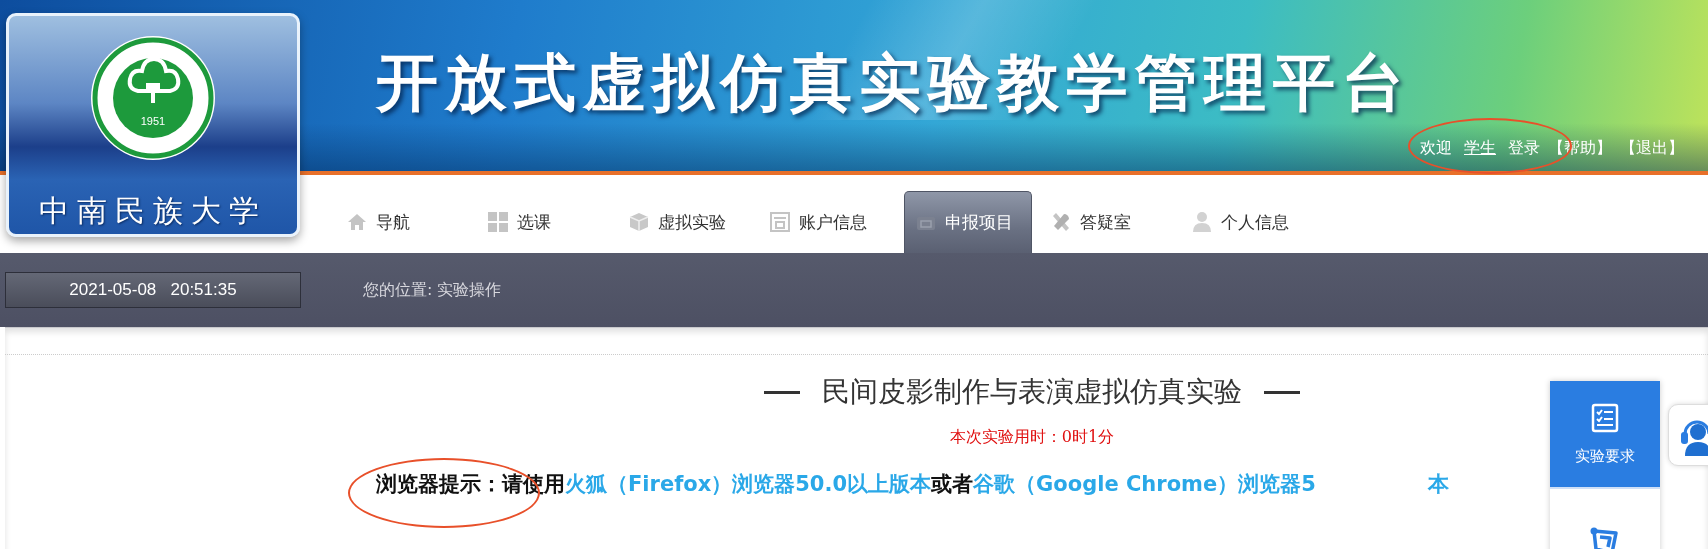 The width and height of the screenshot is (1708, 549). What do you see at coordinates (1688, 435) in the screenshot?
I see `support-tab` at bounding box center [1688, 435].